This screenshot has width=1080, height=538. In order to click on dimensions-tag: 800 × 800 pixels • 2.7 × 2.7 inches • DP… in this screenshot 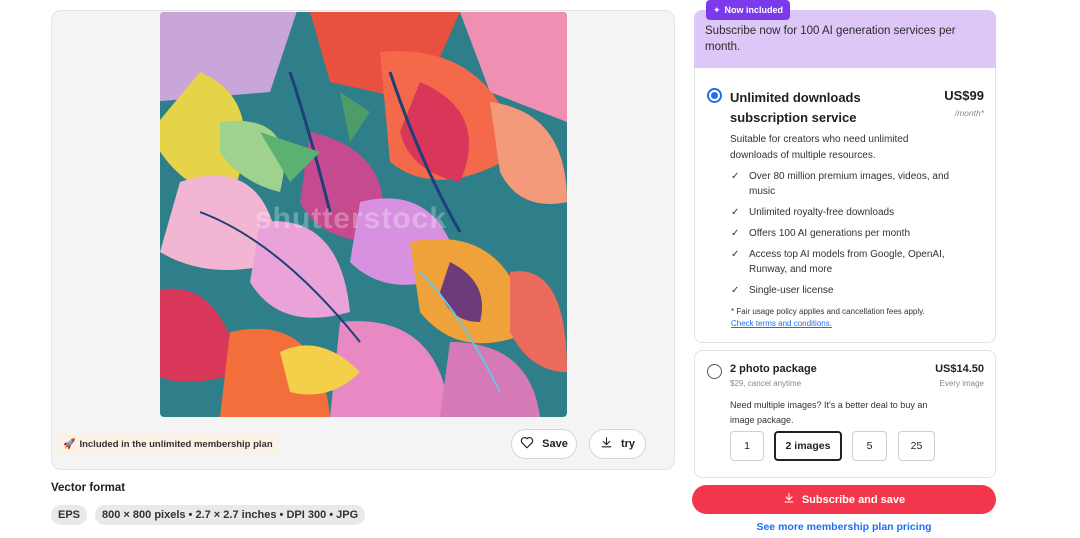, I will do `click(230, 515)`.